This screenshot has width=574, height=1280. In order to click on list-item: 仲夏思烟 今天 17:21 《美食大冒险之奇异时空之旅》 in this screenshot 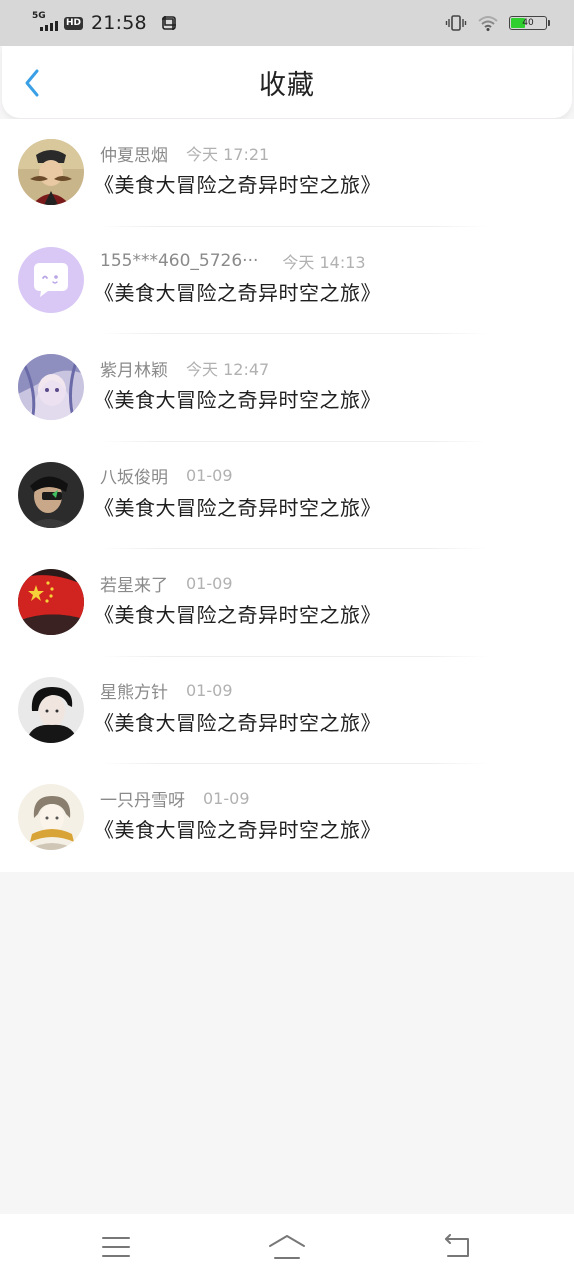, I will do `click(287, 173)`.